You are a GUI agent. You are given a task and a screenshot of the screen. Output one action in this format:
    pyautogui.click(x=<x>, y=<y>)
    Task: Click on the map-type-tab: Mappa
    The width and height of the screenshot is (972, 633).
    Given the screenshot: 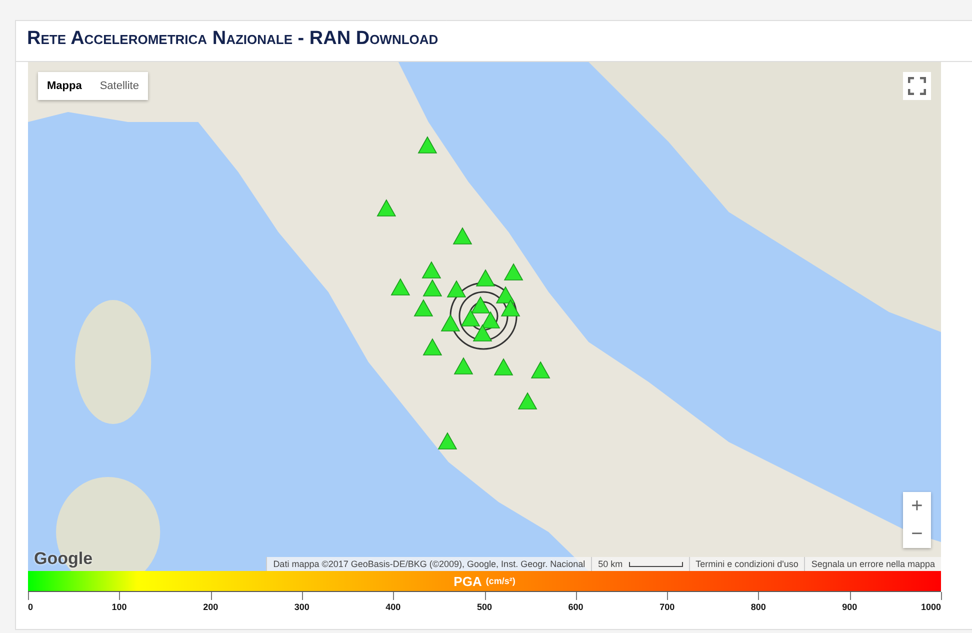 What is the action you would take?
    pyautogui.click(x=64, y=86)
    